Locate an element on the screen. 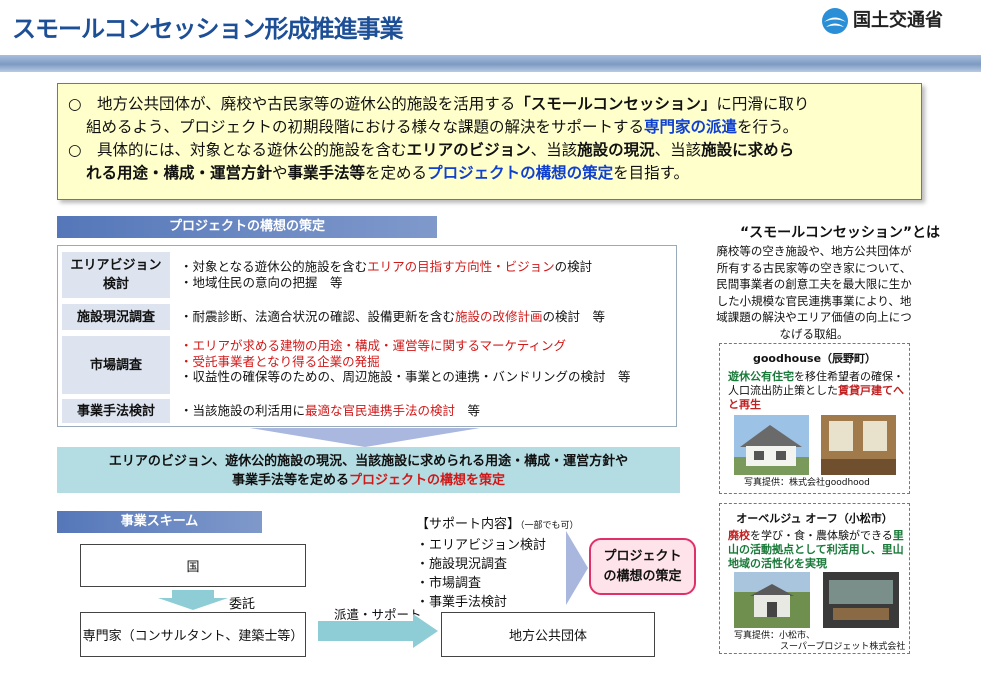  case-title: goodhouse（辰野町） is located at coordinates (814, 358).